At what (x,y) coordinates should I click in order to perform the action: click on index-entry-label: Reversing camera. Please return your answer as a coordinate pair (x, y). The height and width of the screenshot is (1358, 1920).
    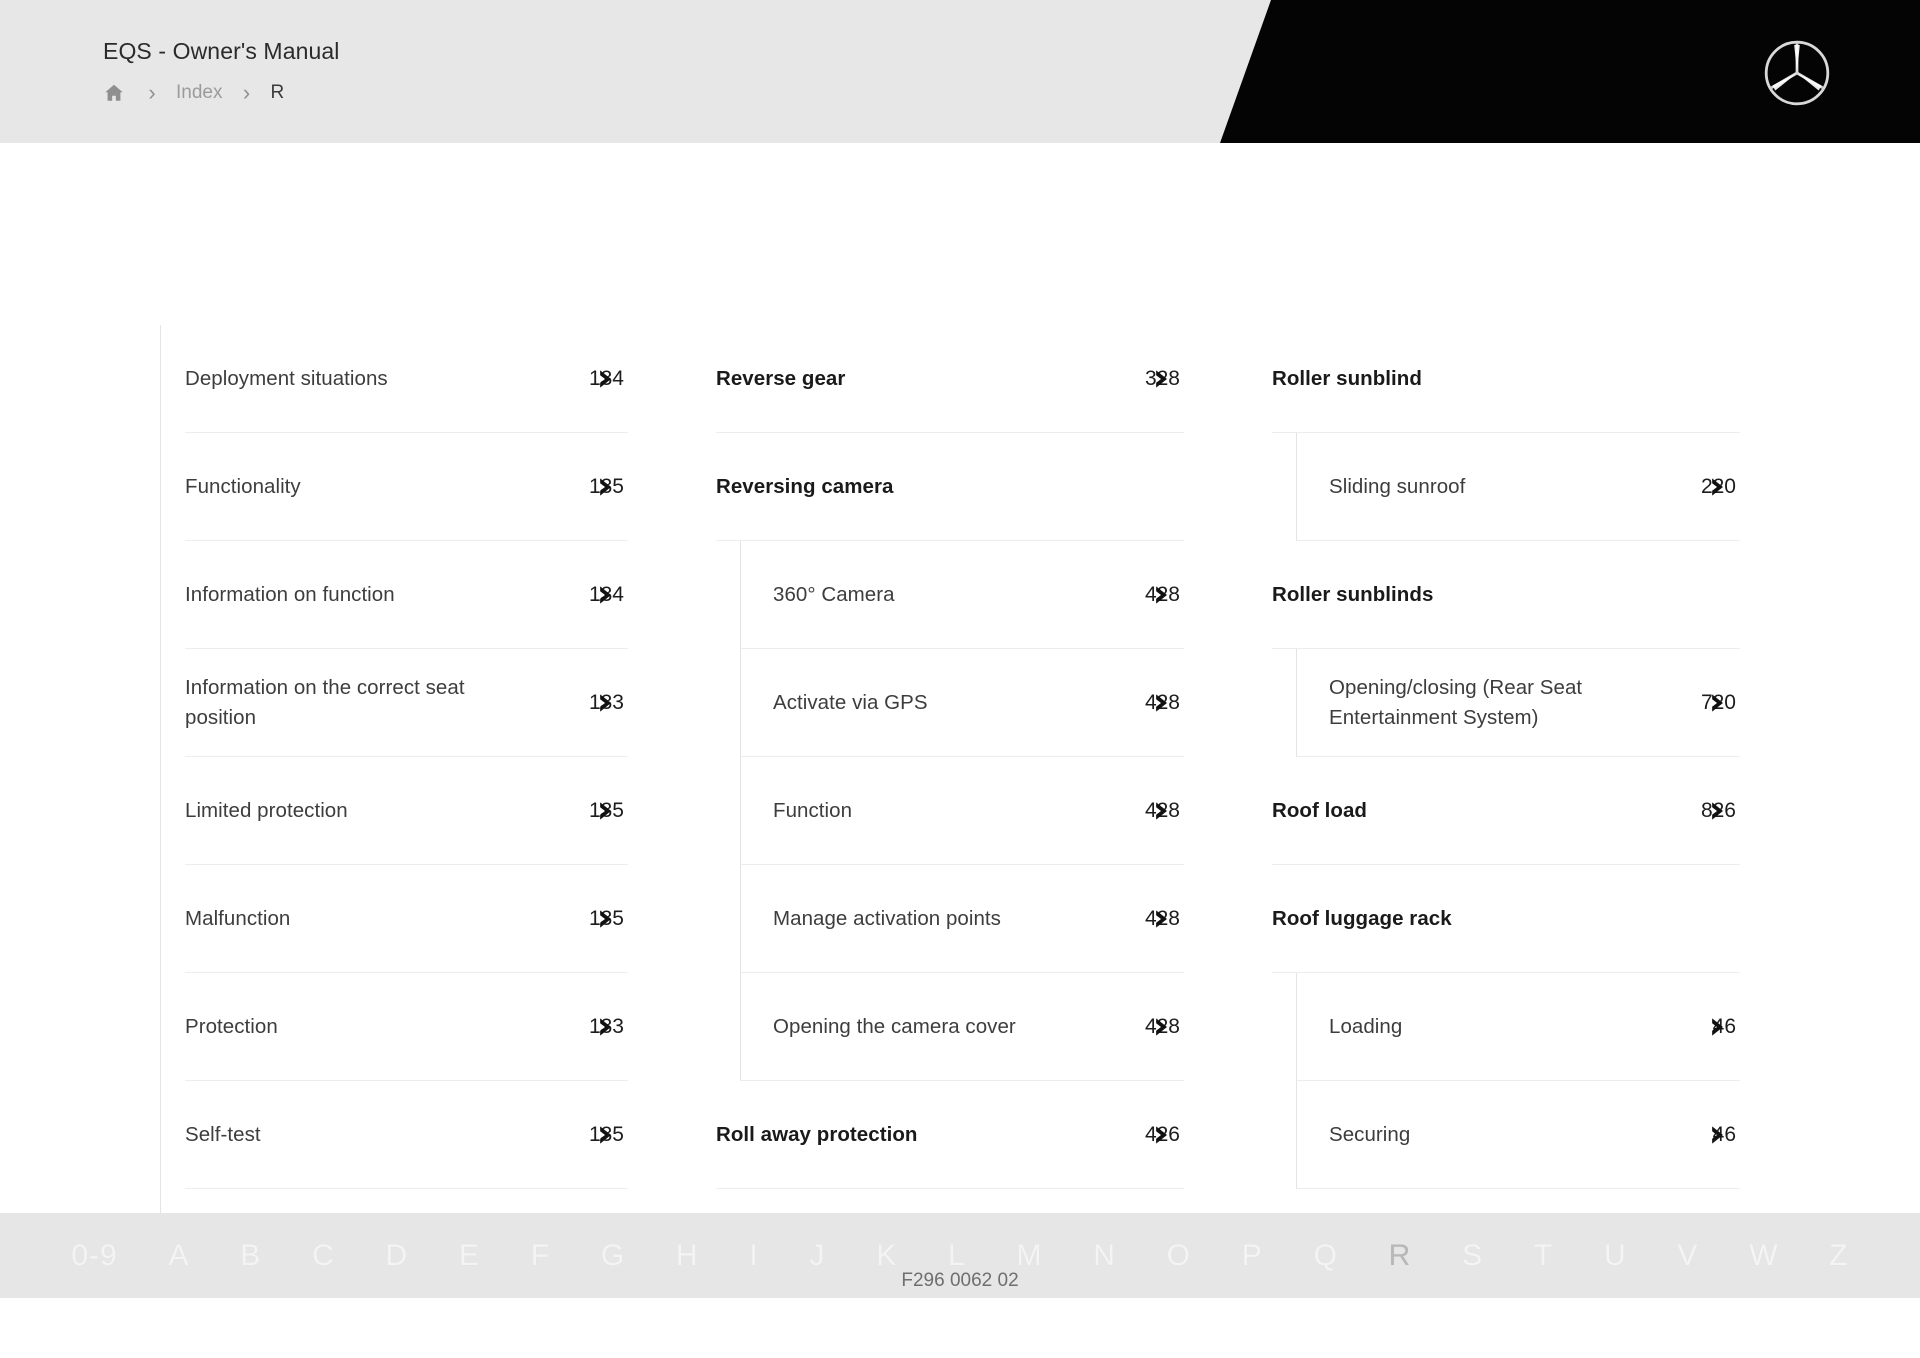
    Looking at the image, I should click on (805, 486).